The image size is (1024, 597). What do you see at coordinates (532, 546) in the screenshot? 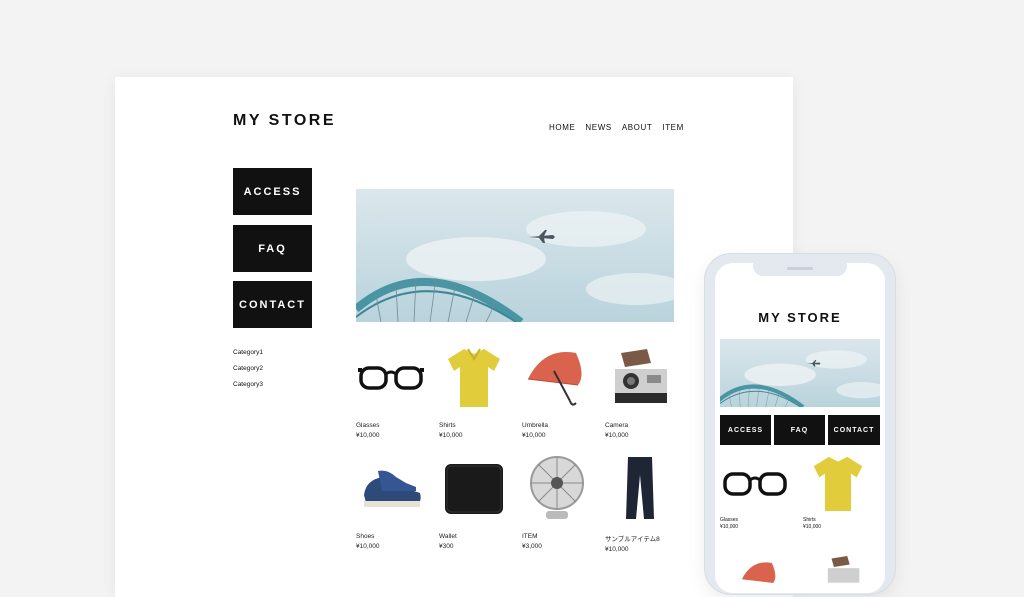
I see `product-price: ¥3,000` at bounding box center [532, 546].